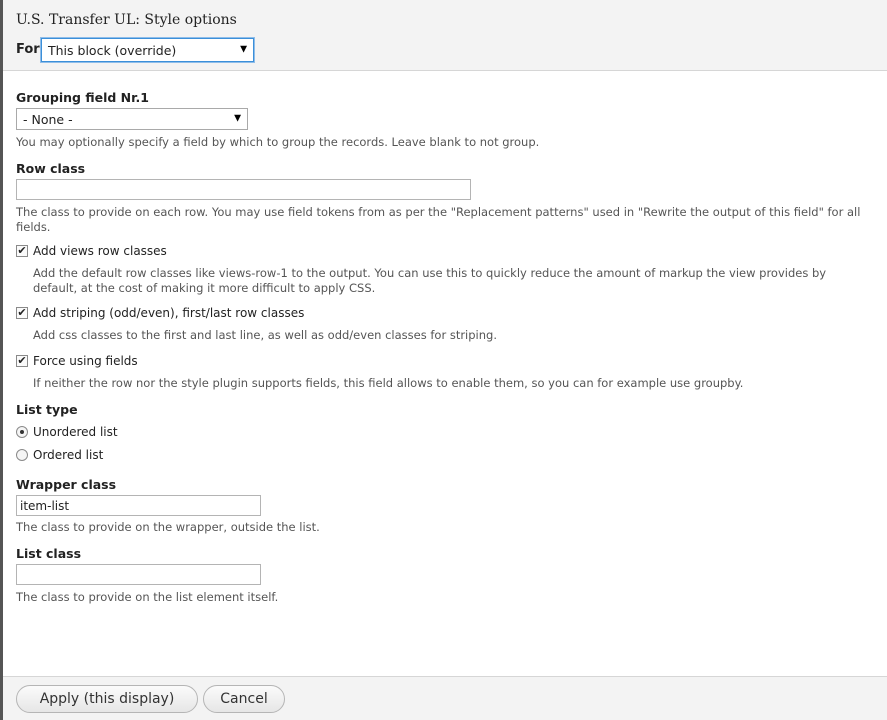  I want to click on list-type-ordered-label: Ordered list, so click(68, 455).